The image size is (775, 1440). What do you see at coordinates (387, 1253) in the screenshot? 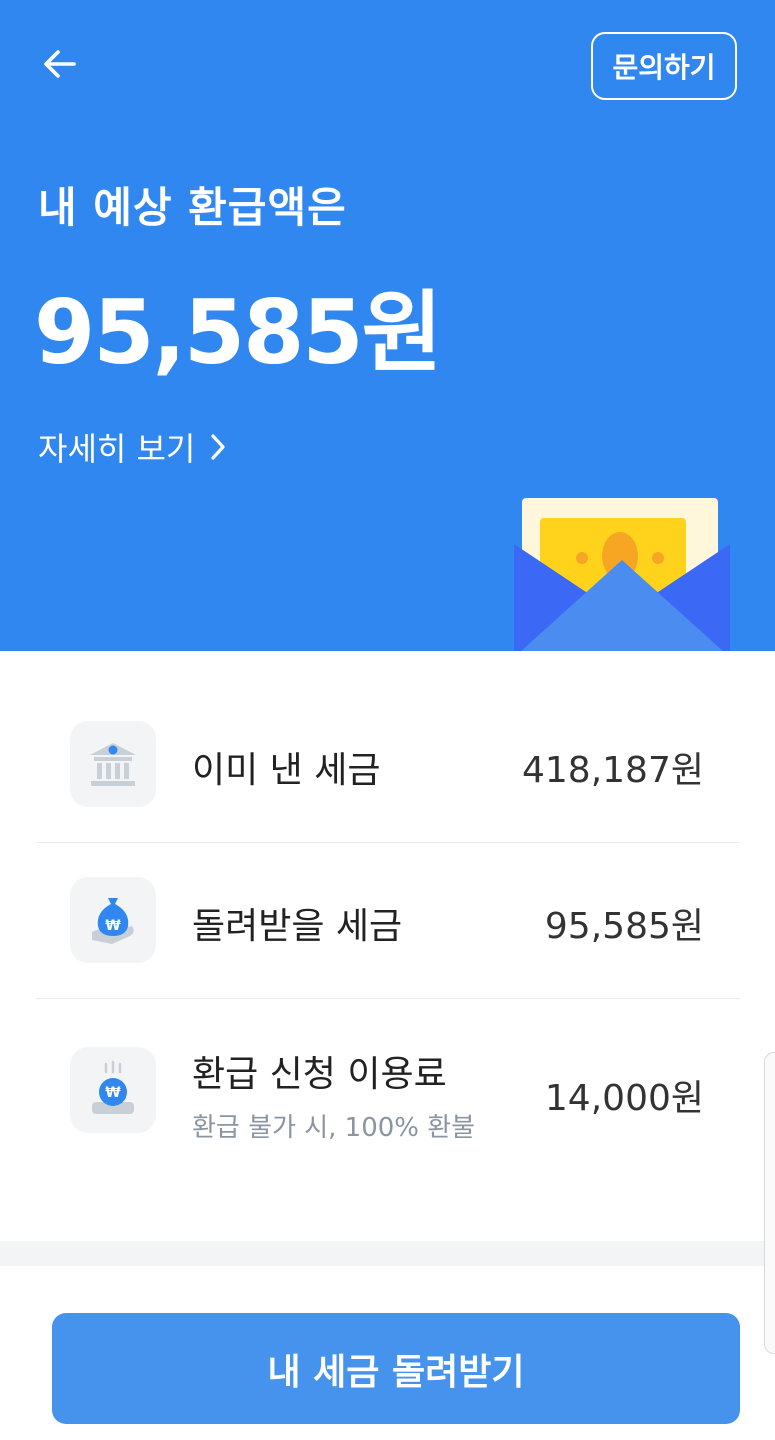
I see `section-divider` at bounding box center [387, 1253].